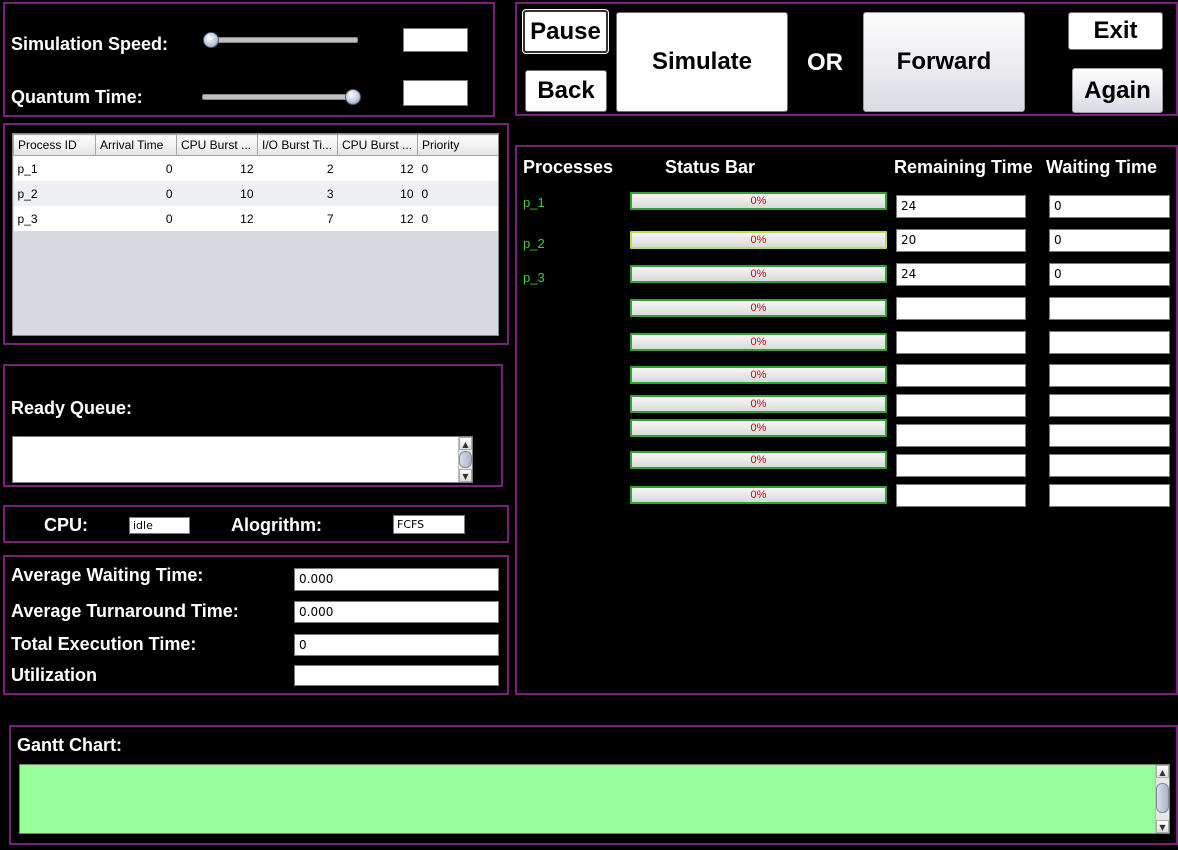 The image size is (1178, 850). What do you see at coordinates (54, 675) in the screenshot?
I see `utilization-label: Utilization` at bounding box center [54, 675].